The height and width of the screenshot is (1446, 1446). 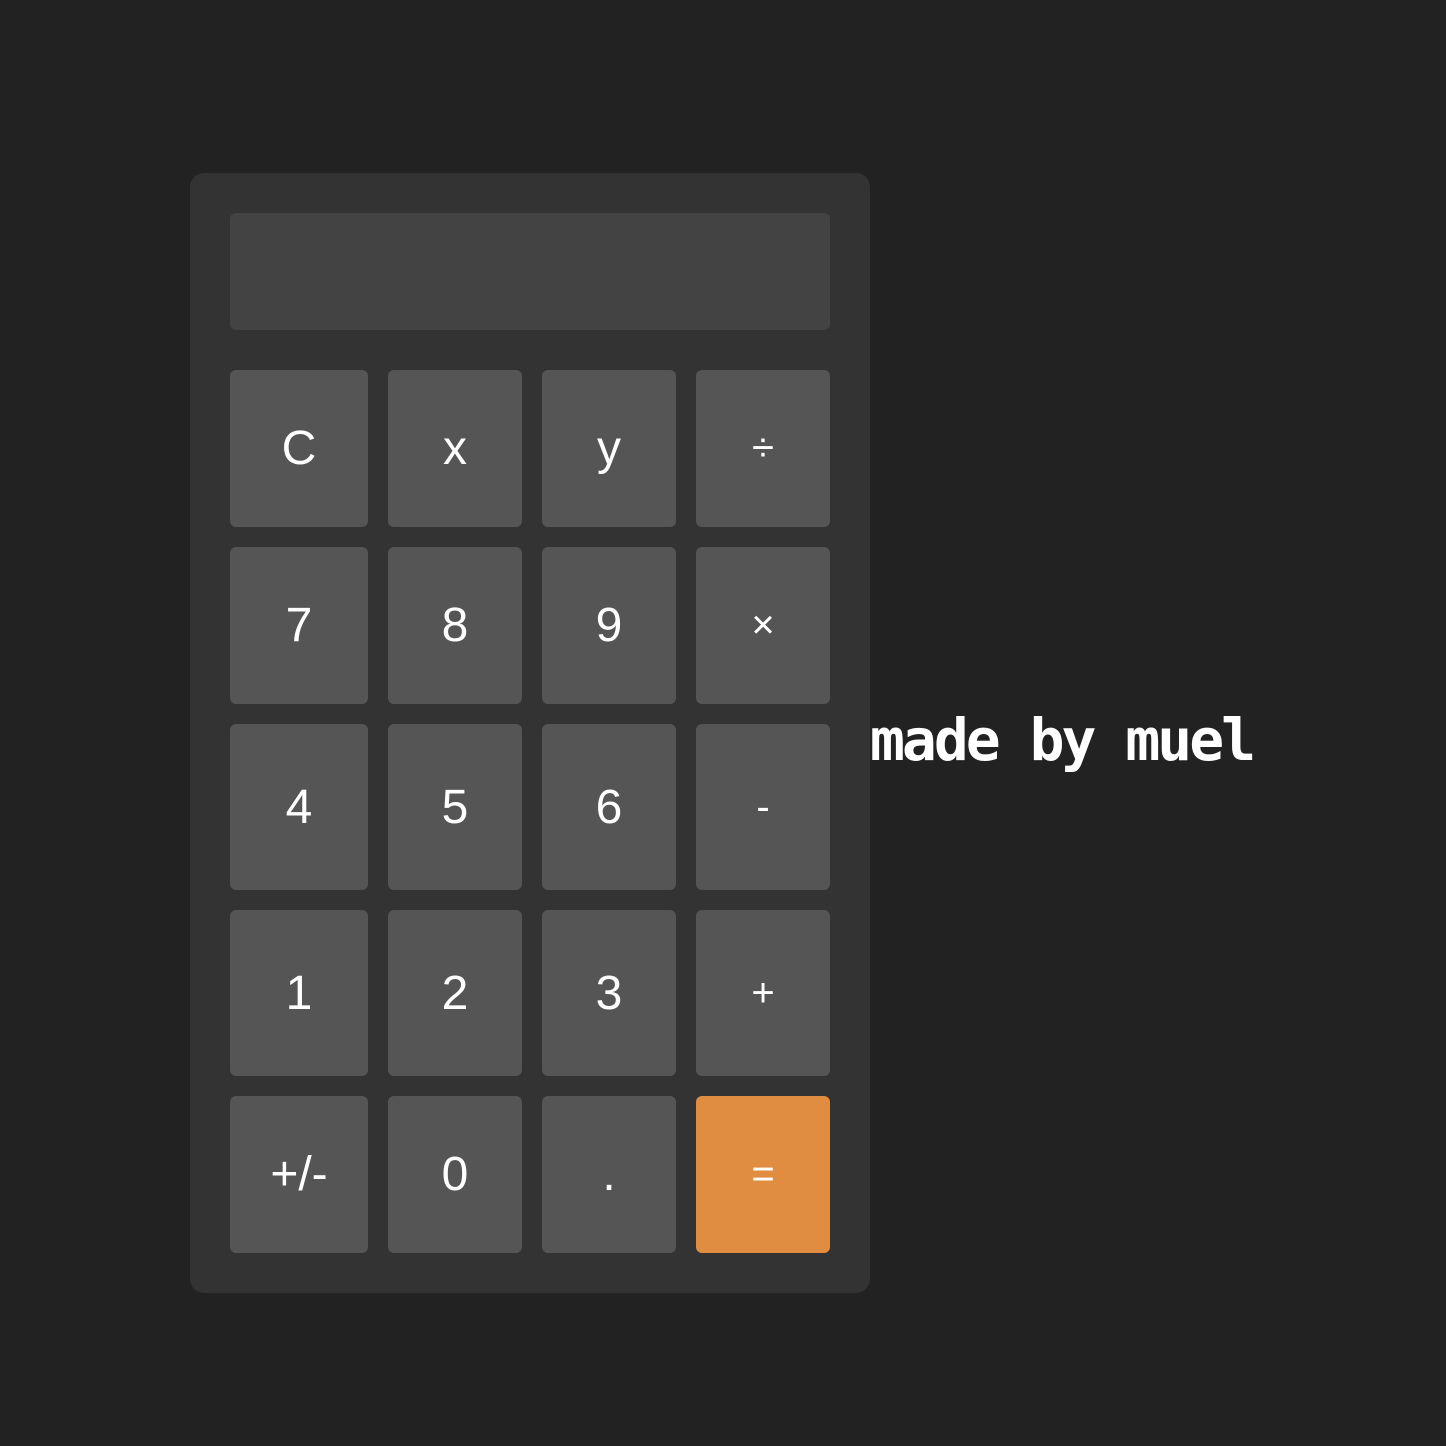 I want to click on divide-button-label: ÷, so click(x=763, y=448).